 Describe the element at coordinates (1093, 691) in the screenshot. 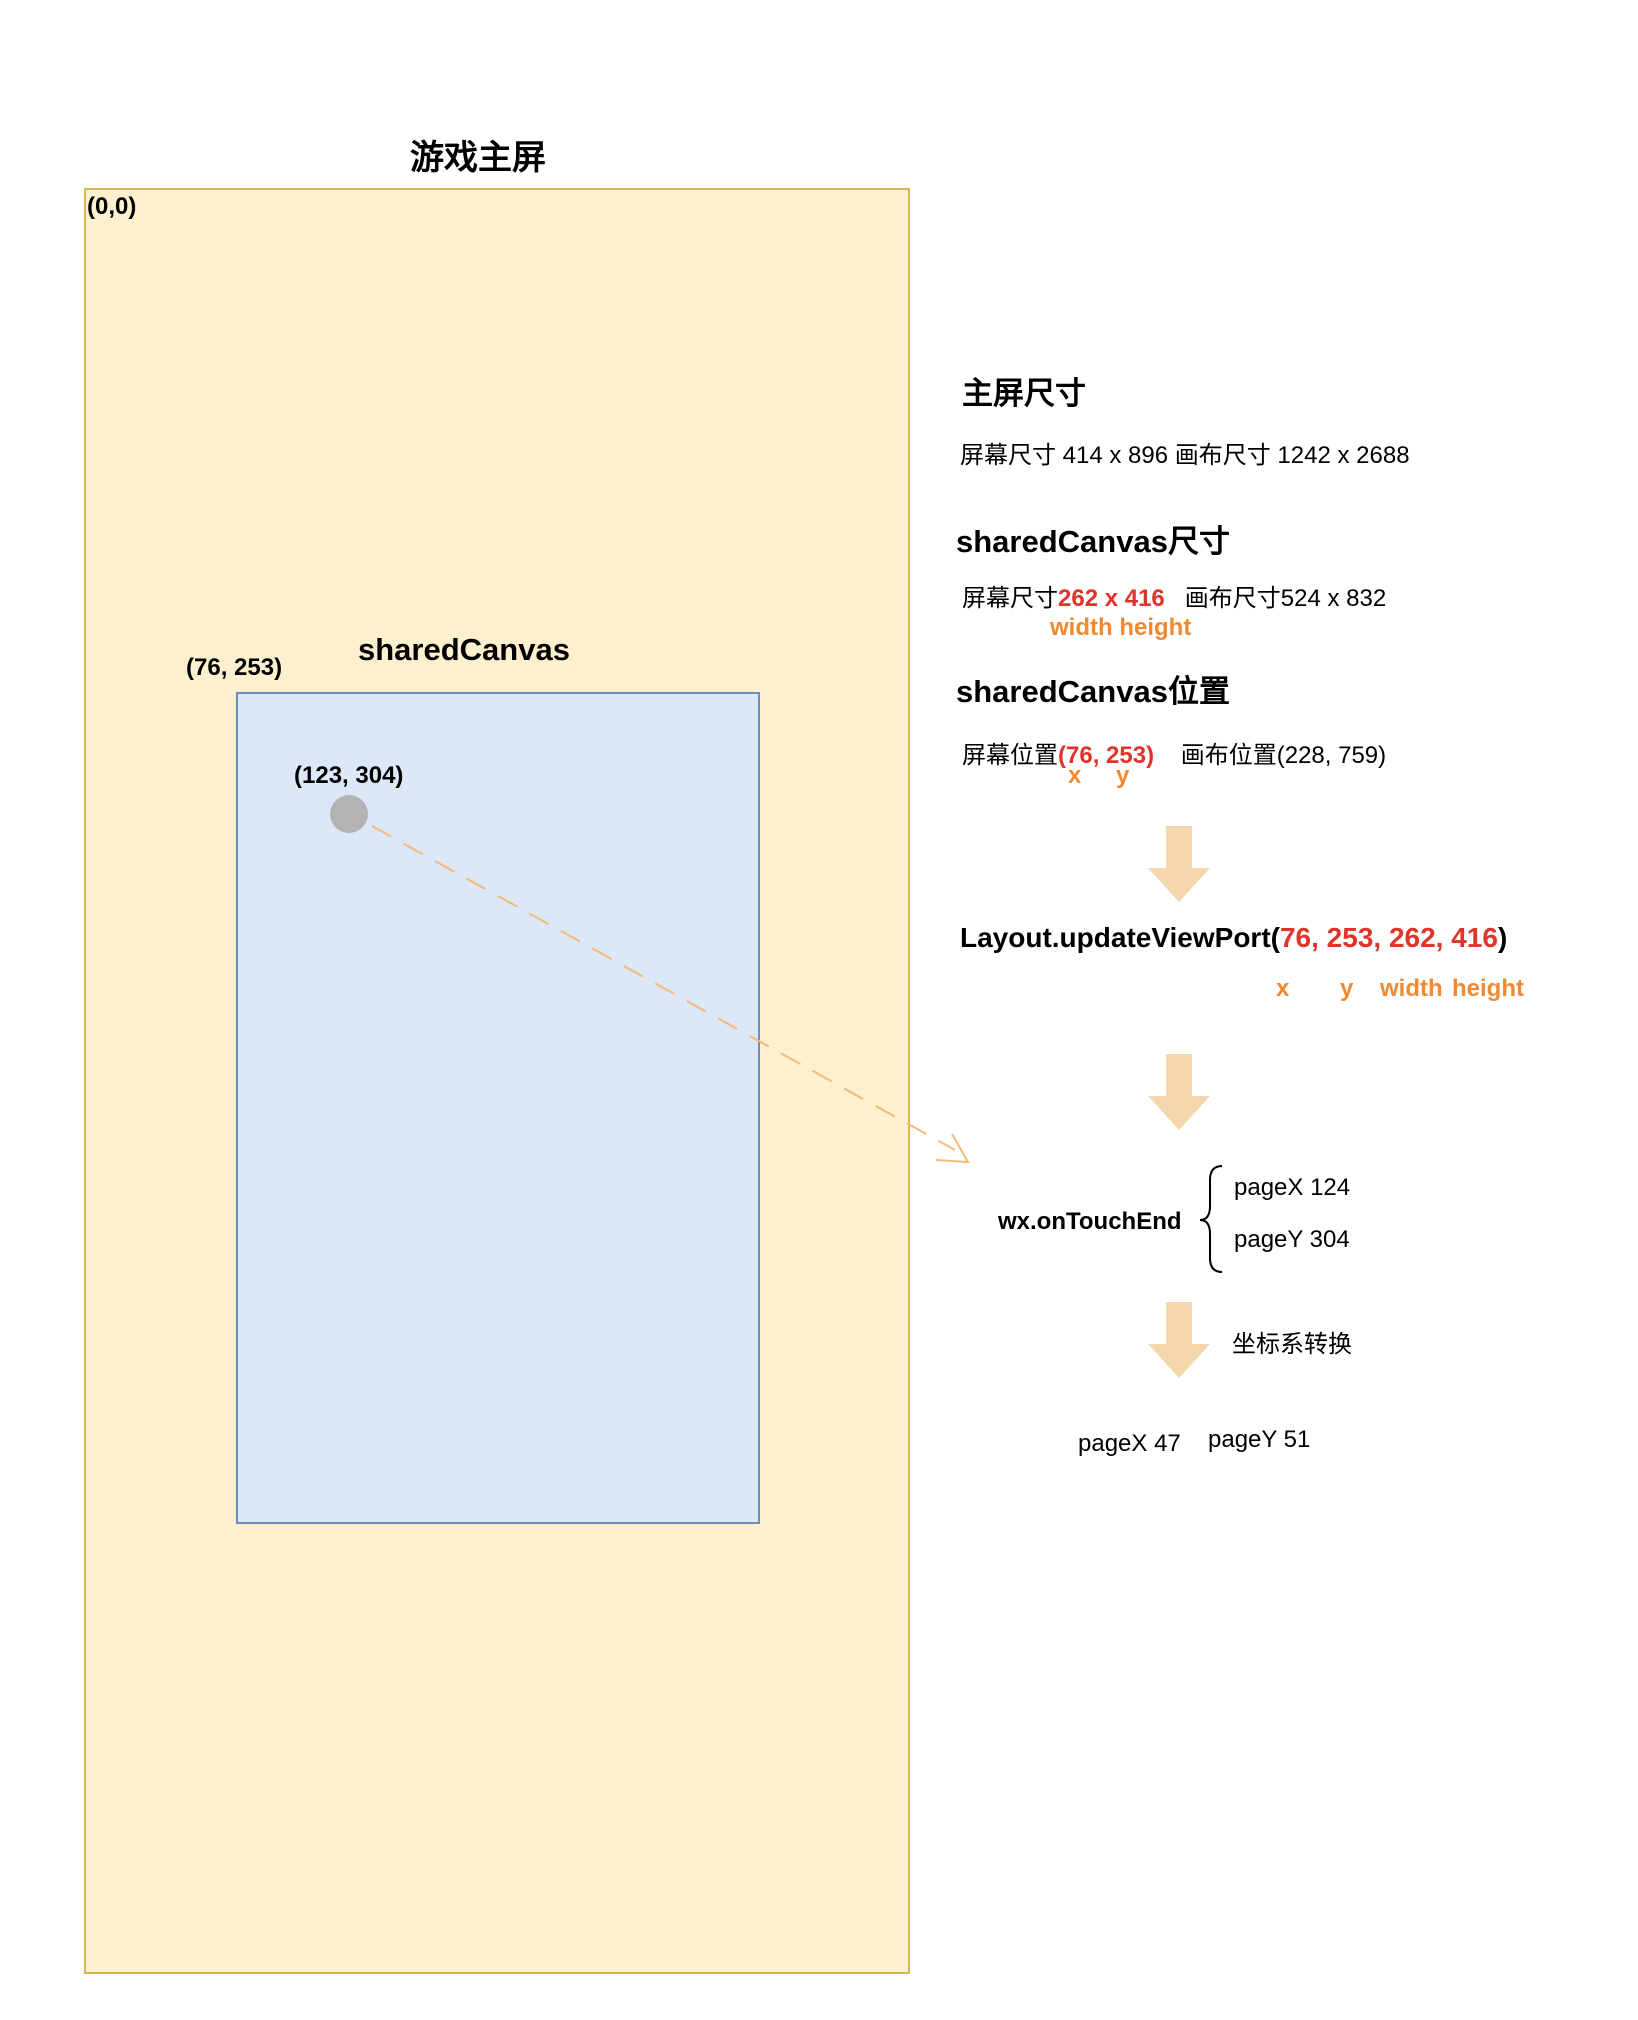

I see `canvas-pos-heading: sharedCanvas位置` at that location.